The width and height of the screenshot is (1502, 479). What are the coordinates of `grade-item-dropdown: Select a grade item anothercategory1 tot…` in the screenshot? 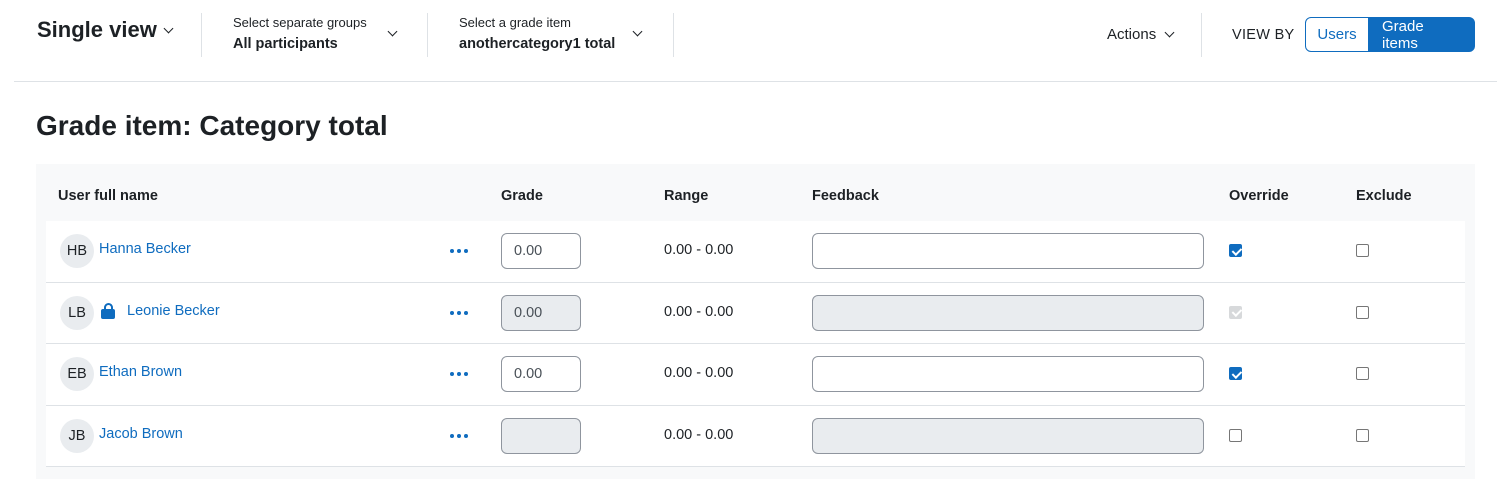 It's located at (559, 33).